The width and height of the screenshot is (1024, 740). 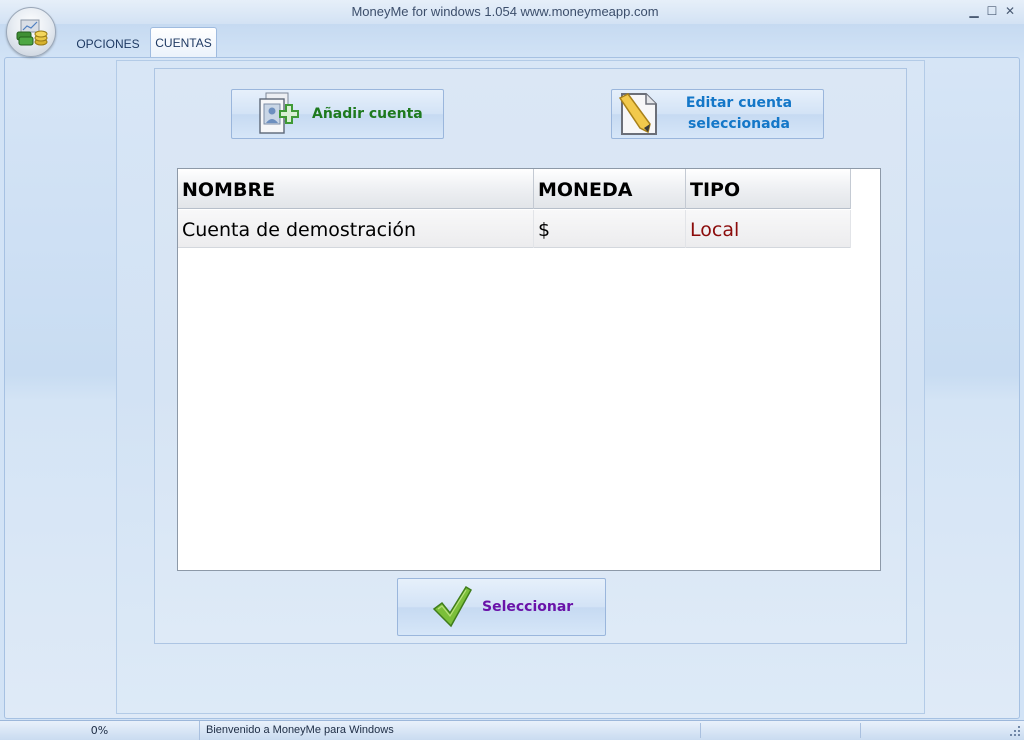 I want to click on column-header-tipo: TIPO, so click(x=768, y=189).